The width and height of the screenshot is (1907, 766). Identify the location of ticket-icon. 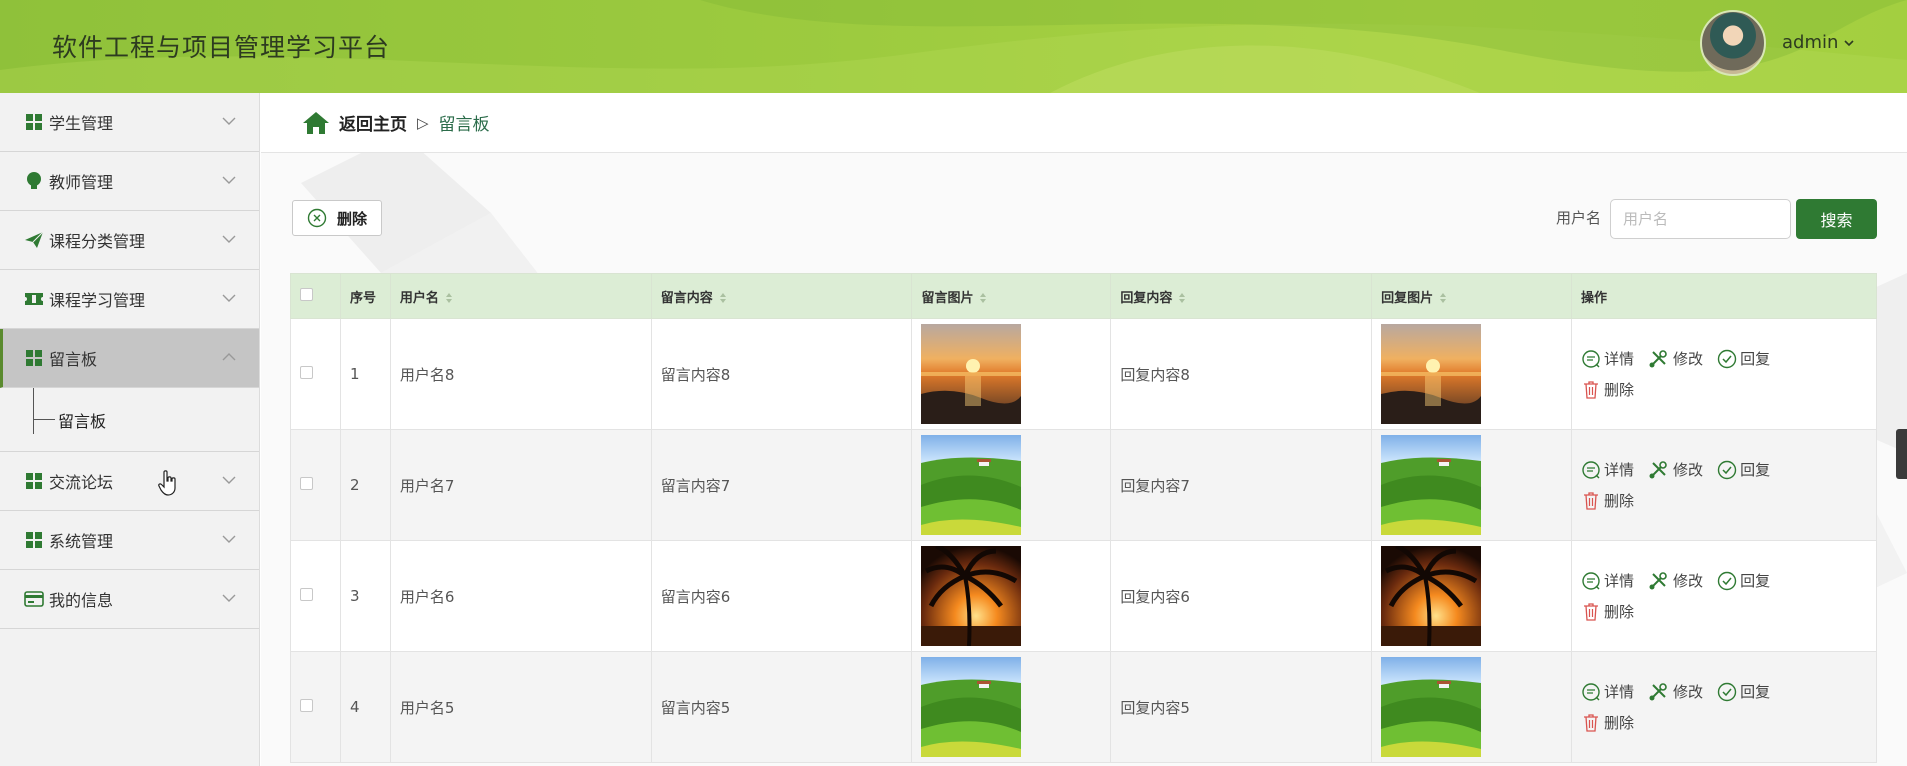
(34, 299).